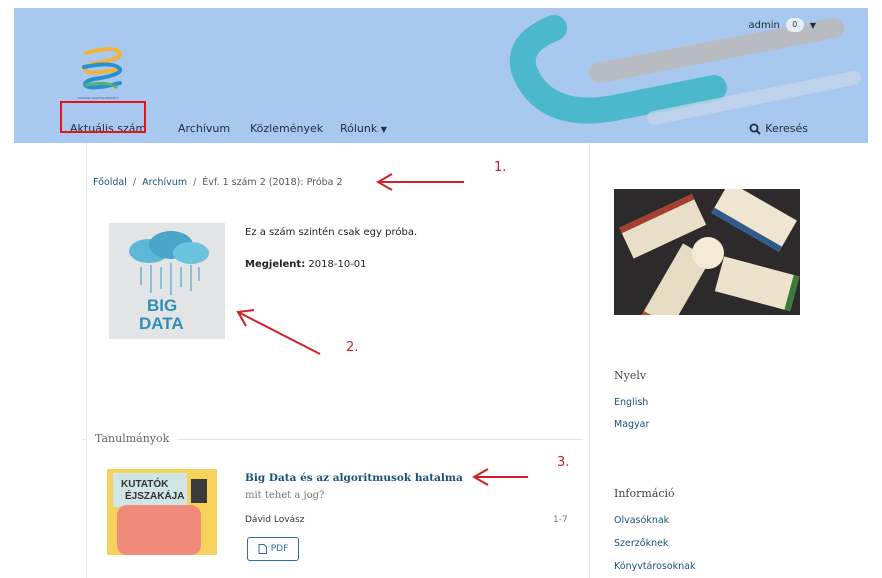 This screenshot has width=882, height=578. I want to click on breadcrumb-home: Főoldal, so click(110, 182).